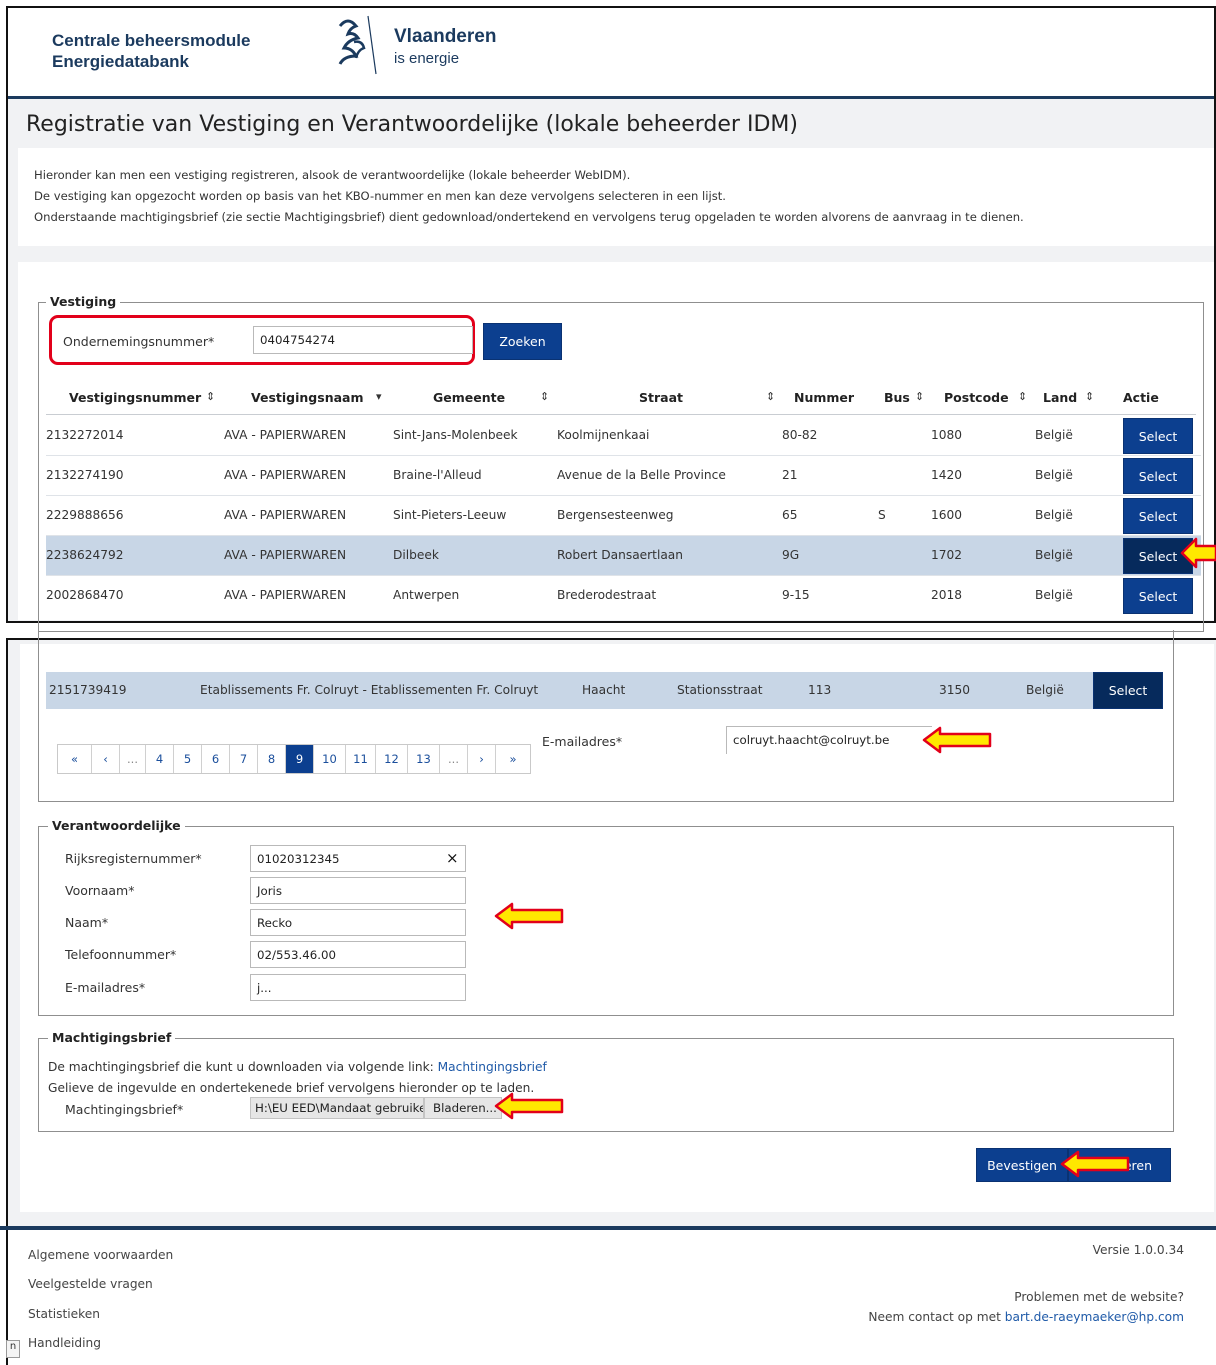 This screenshot has height=1365, width=1216. What do you see at coordinates (188, 759) in the screenshot?
I see `page-5: 5` at bounding box center [188, 759].